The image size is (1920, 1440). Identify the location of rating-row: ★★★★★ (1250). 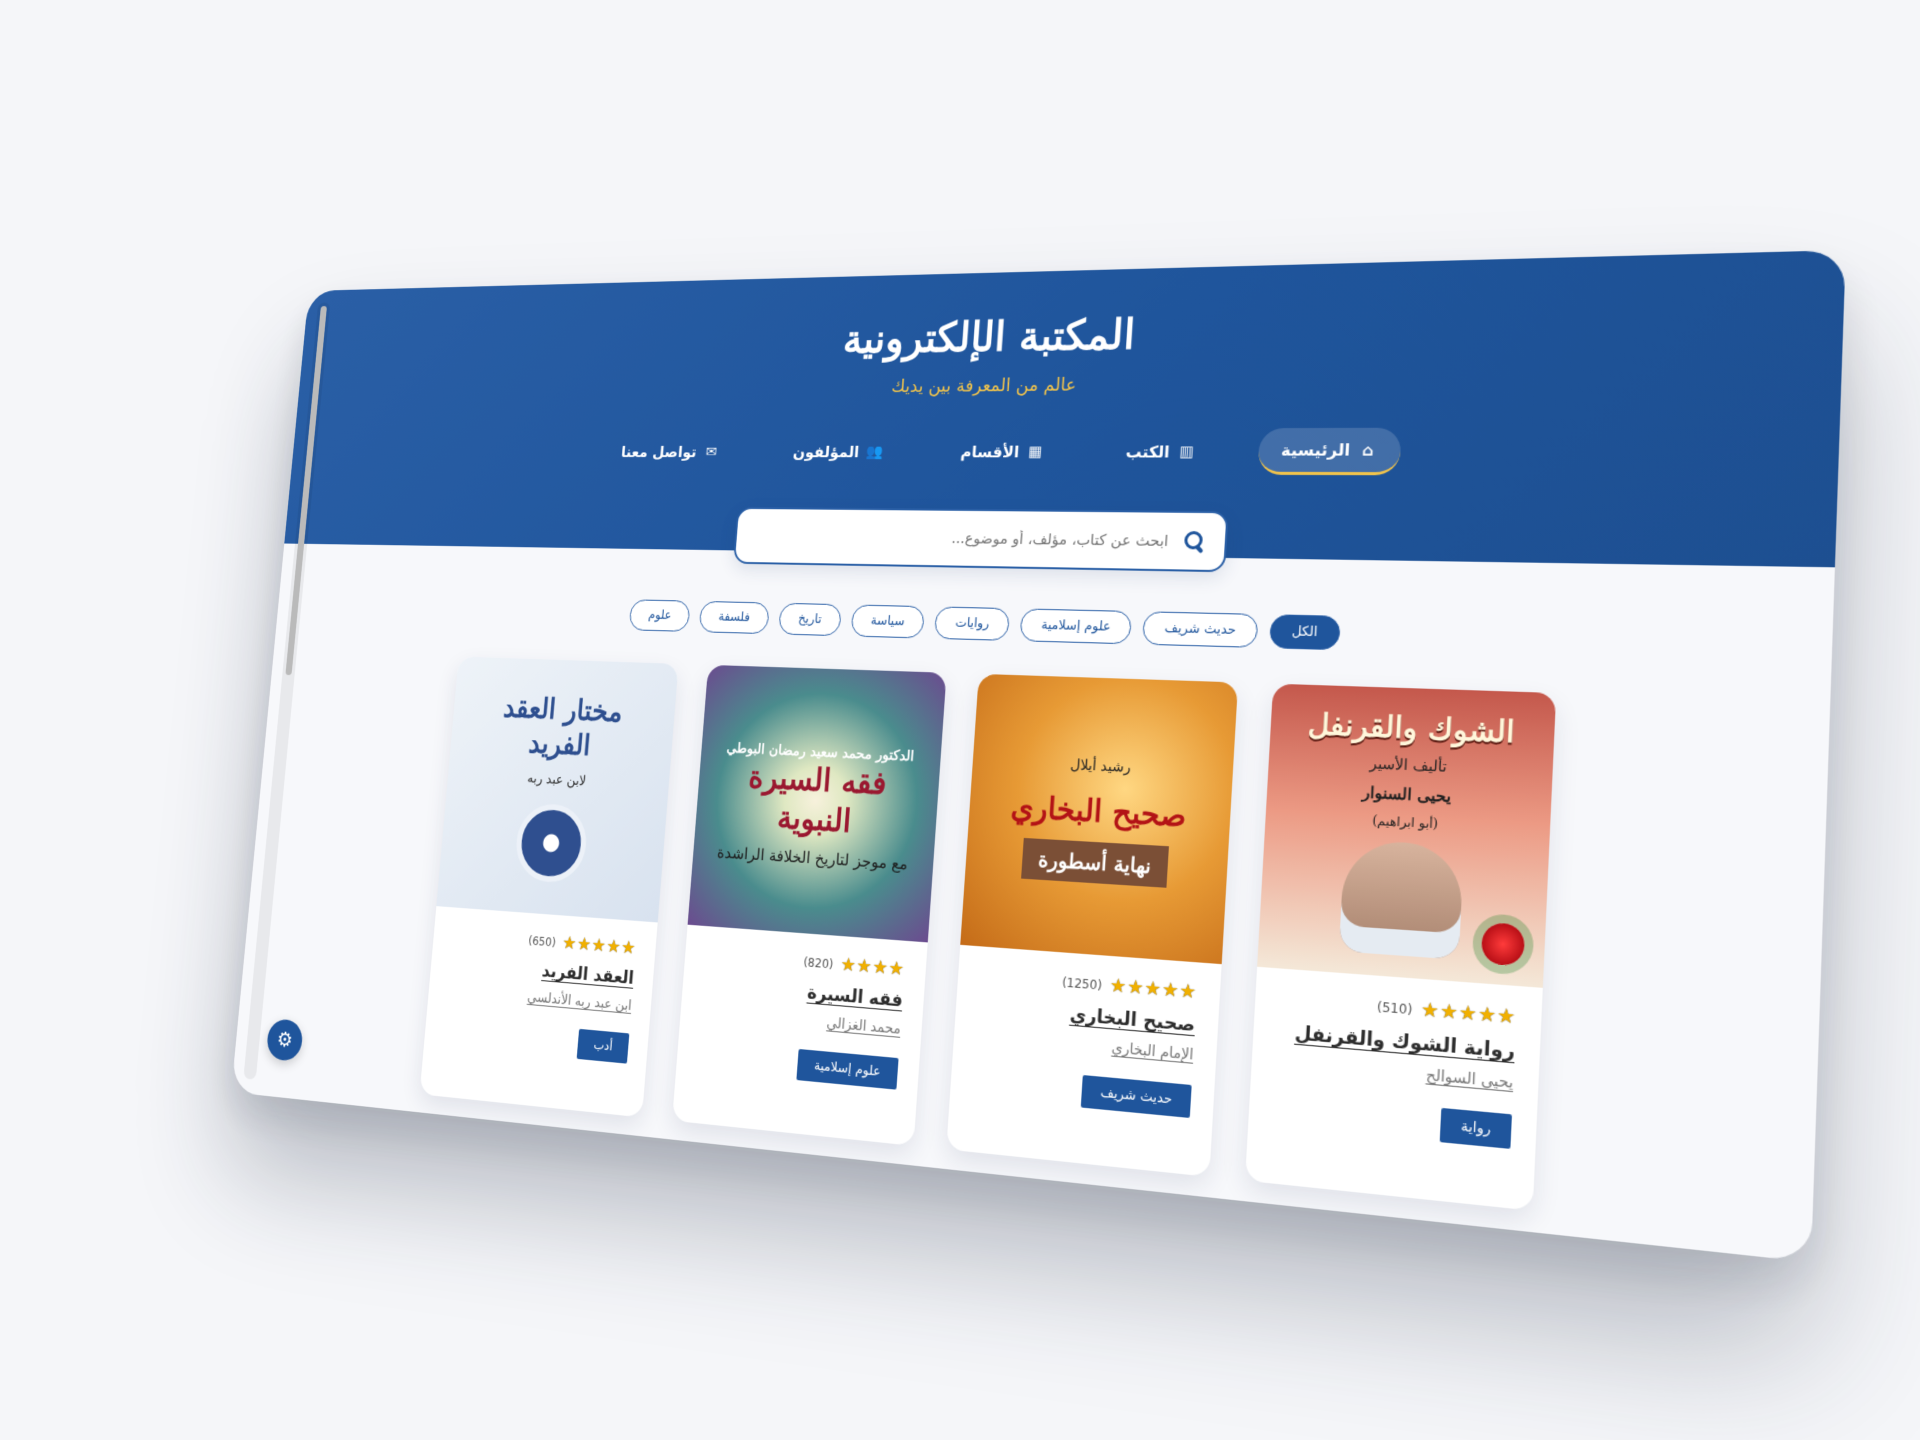
(1088, 984).